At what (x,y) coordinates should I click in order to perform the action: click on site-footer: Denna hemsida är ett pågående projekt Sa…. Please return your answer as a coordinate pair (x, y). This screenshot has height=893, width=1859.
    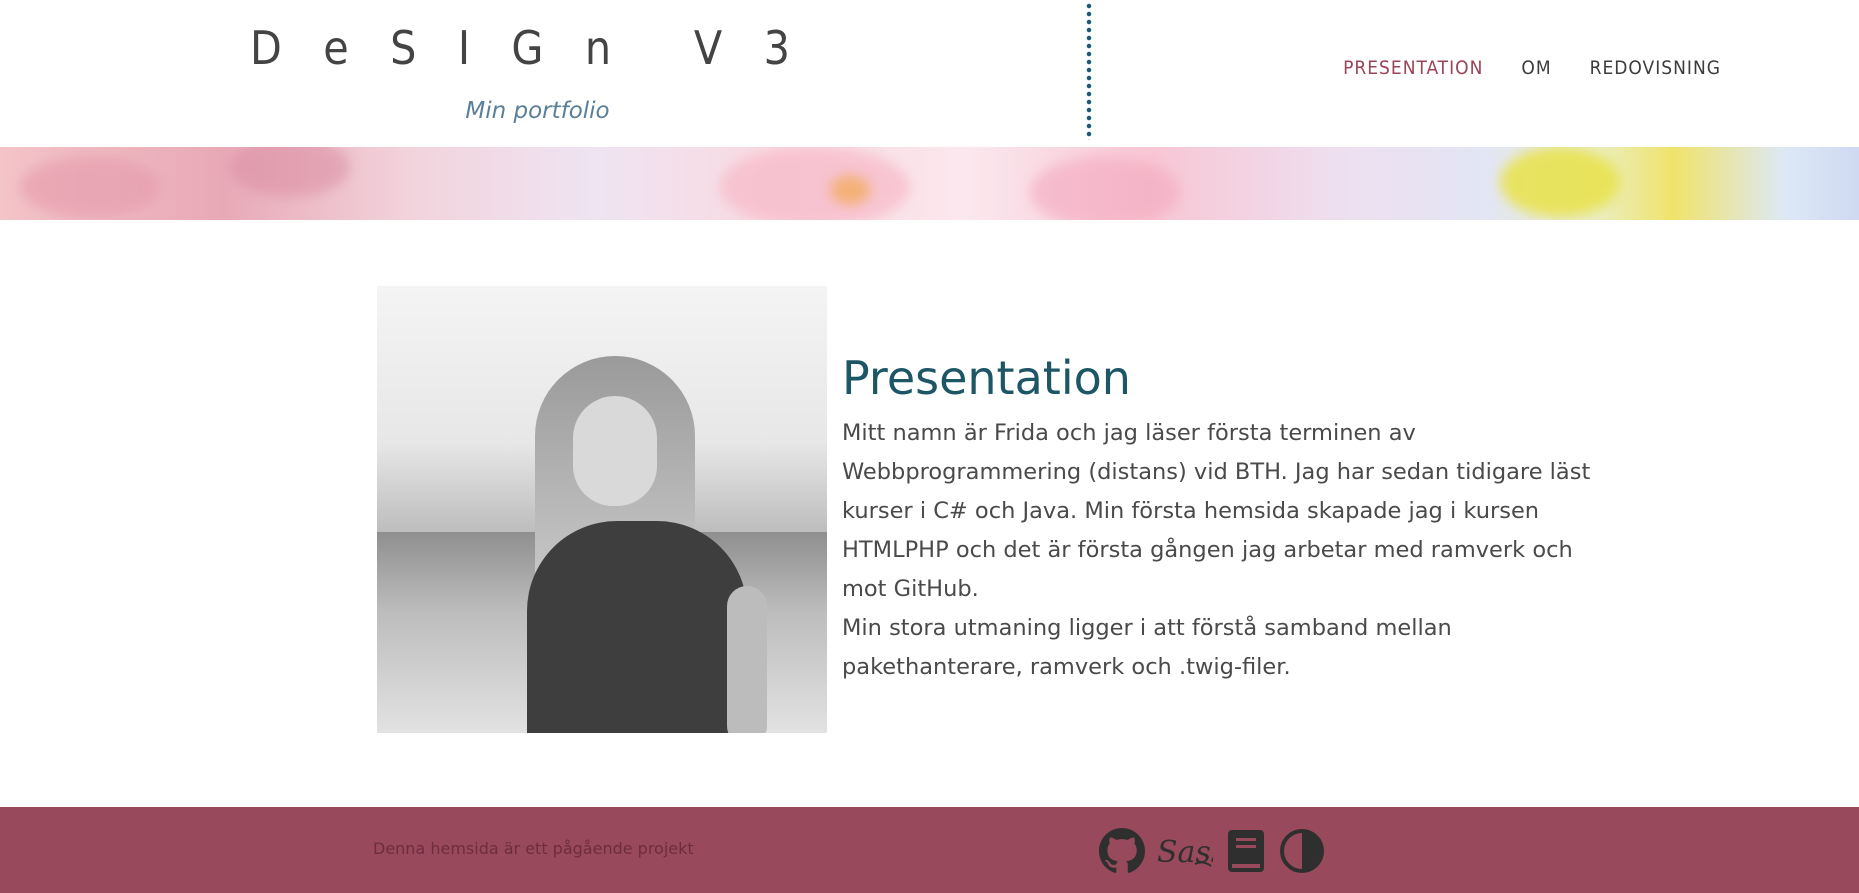
    Looking at the image, I should click on (929, 850).